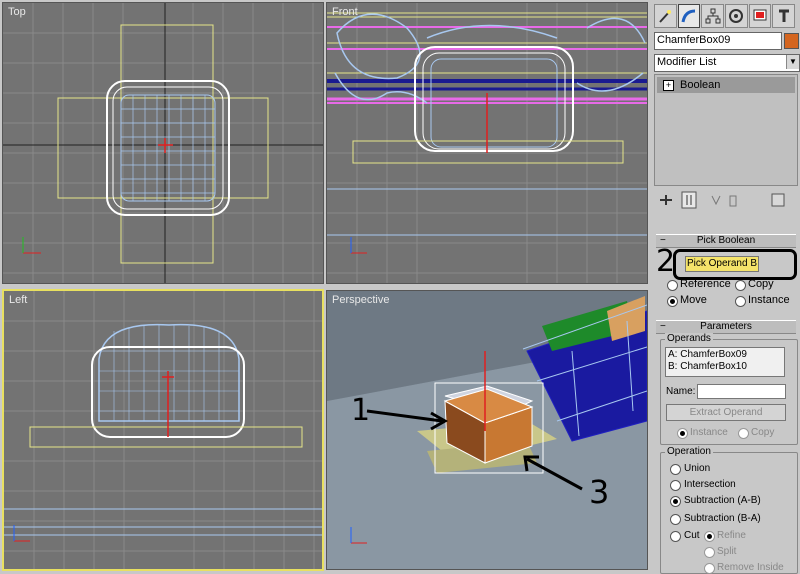 The image size is (800, 574). I want to click on hierarchy-icon, so click(713, 16).